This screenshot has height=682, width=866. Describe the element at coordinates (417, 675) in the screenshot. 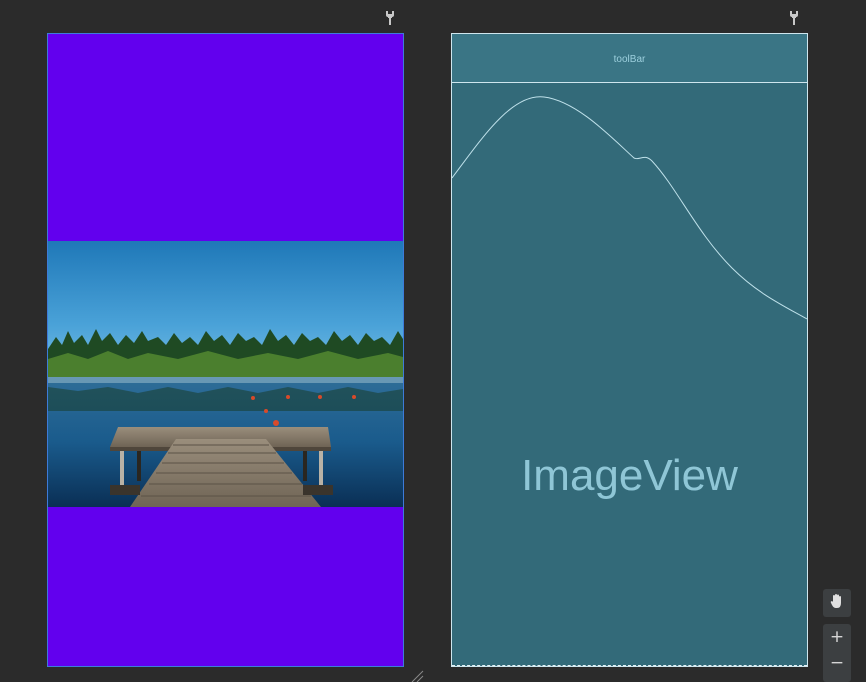

I see `resize-handle-icon` at that location.